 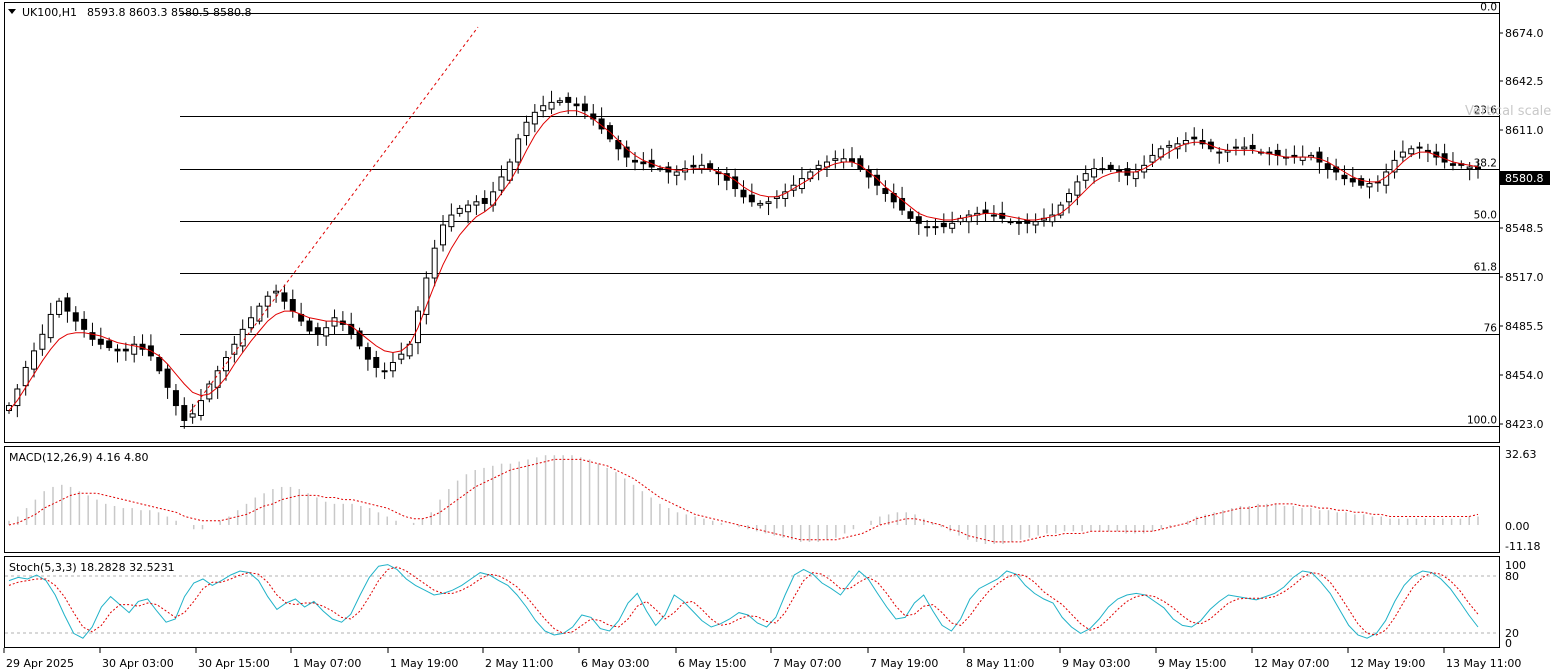 What do you see at coordinates (1482, 421) in the screenshot?
I see `fib-level-label: 100.0` at bounding box center [1482, 421].